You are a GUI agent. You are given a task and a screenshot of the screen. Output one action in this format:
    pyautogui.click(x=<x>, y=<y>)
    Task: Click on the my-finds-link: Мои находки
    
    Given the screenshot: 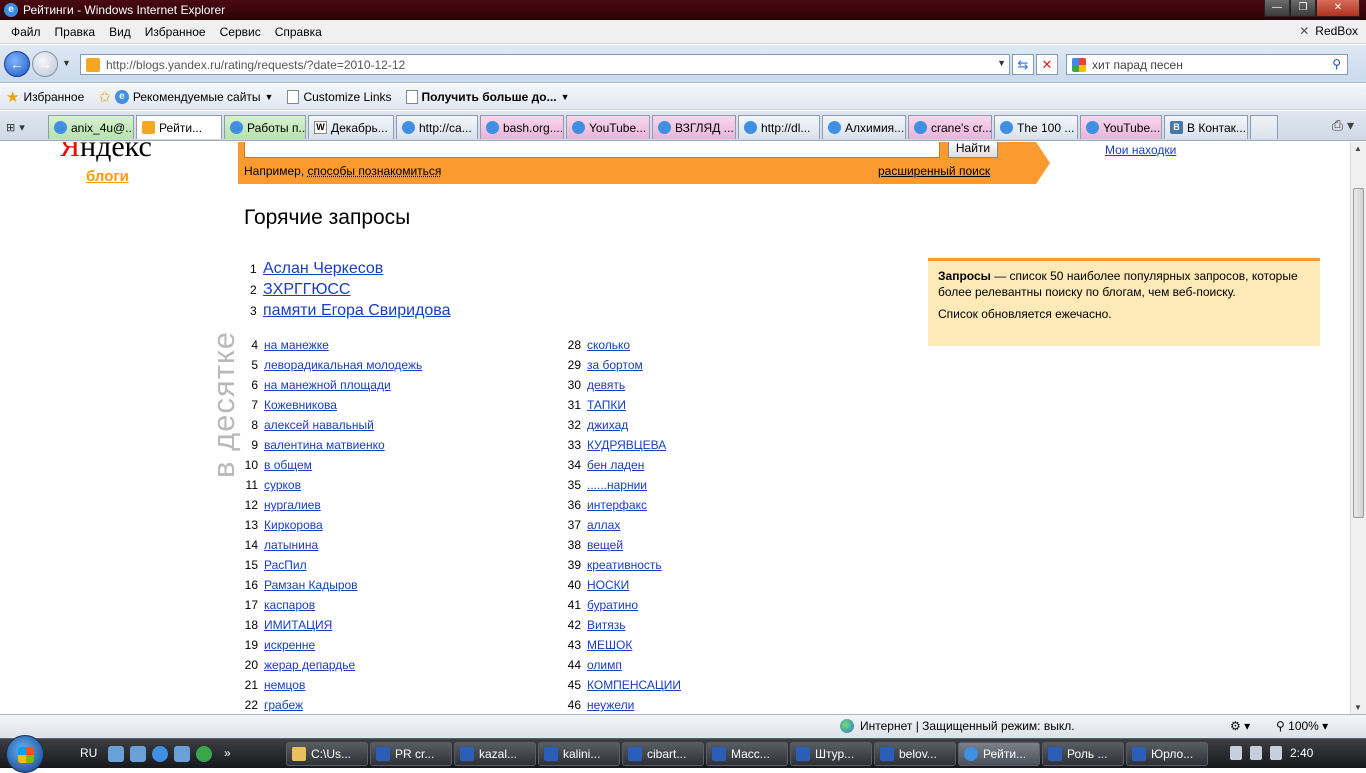 What is the action you would take?
    pyautogui.click(x=1140, y=150)
    